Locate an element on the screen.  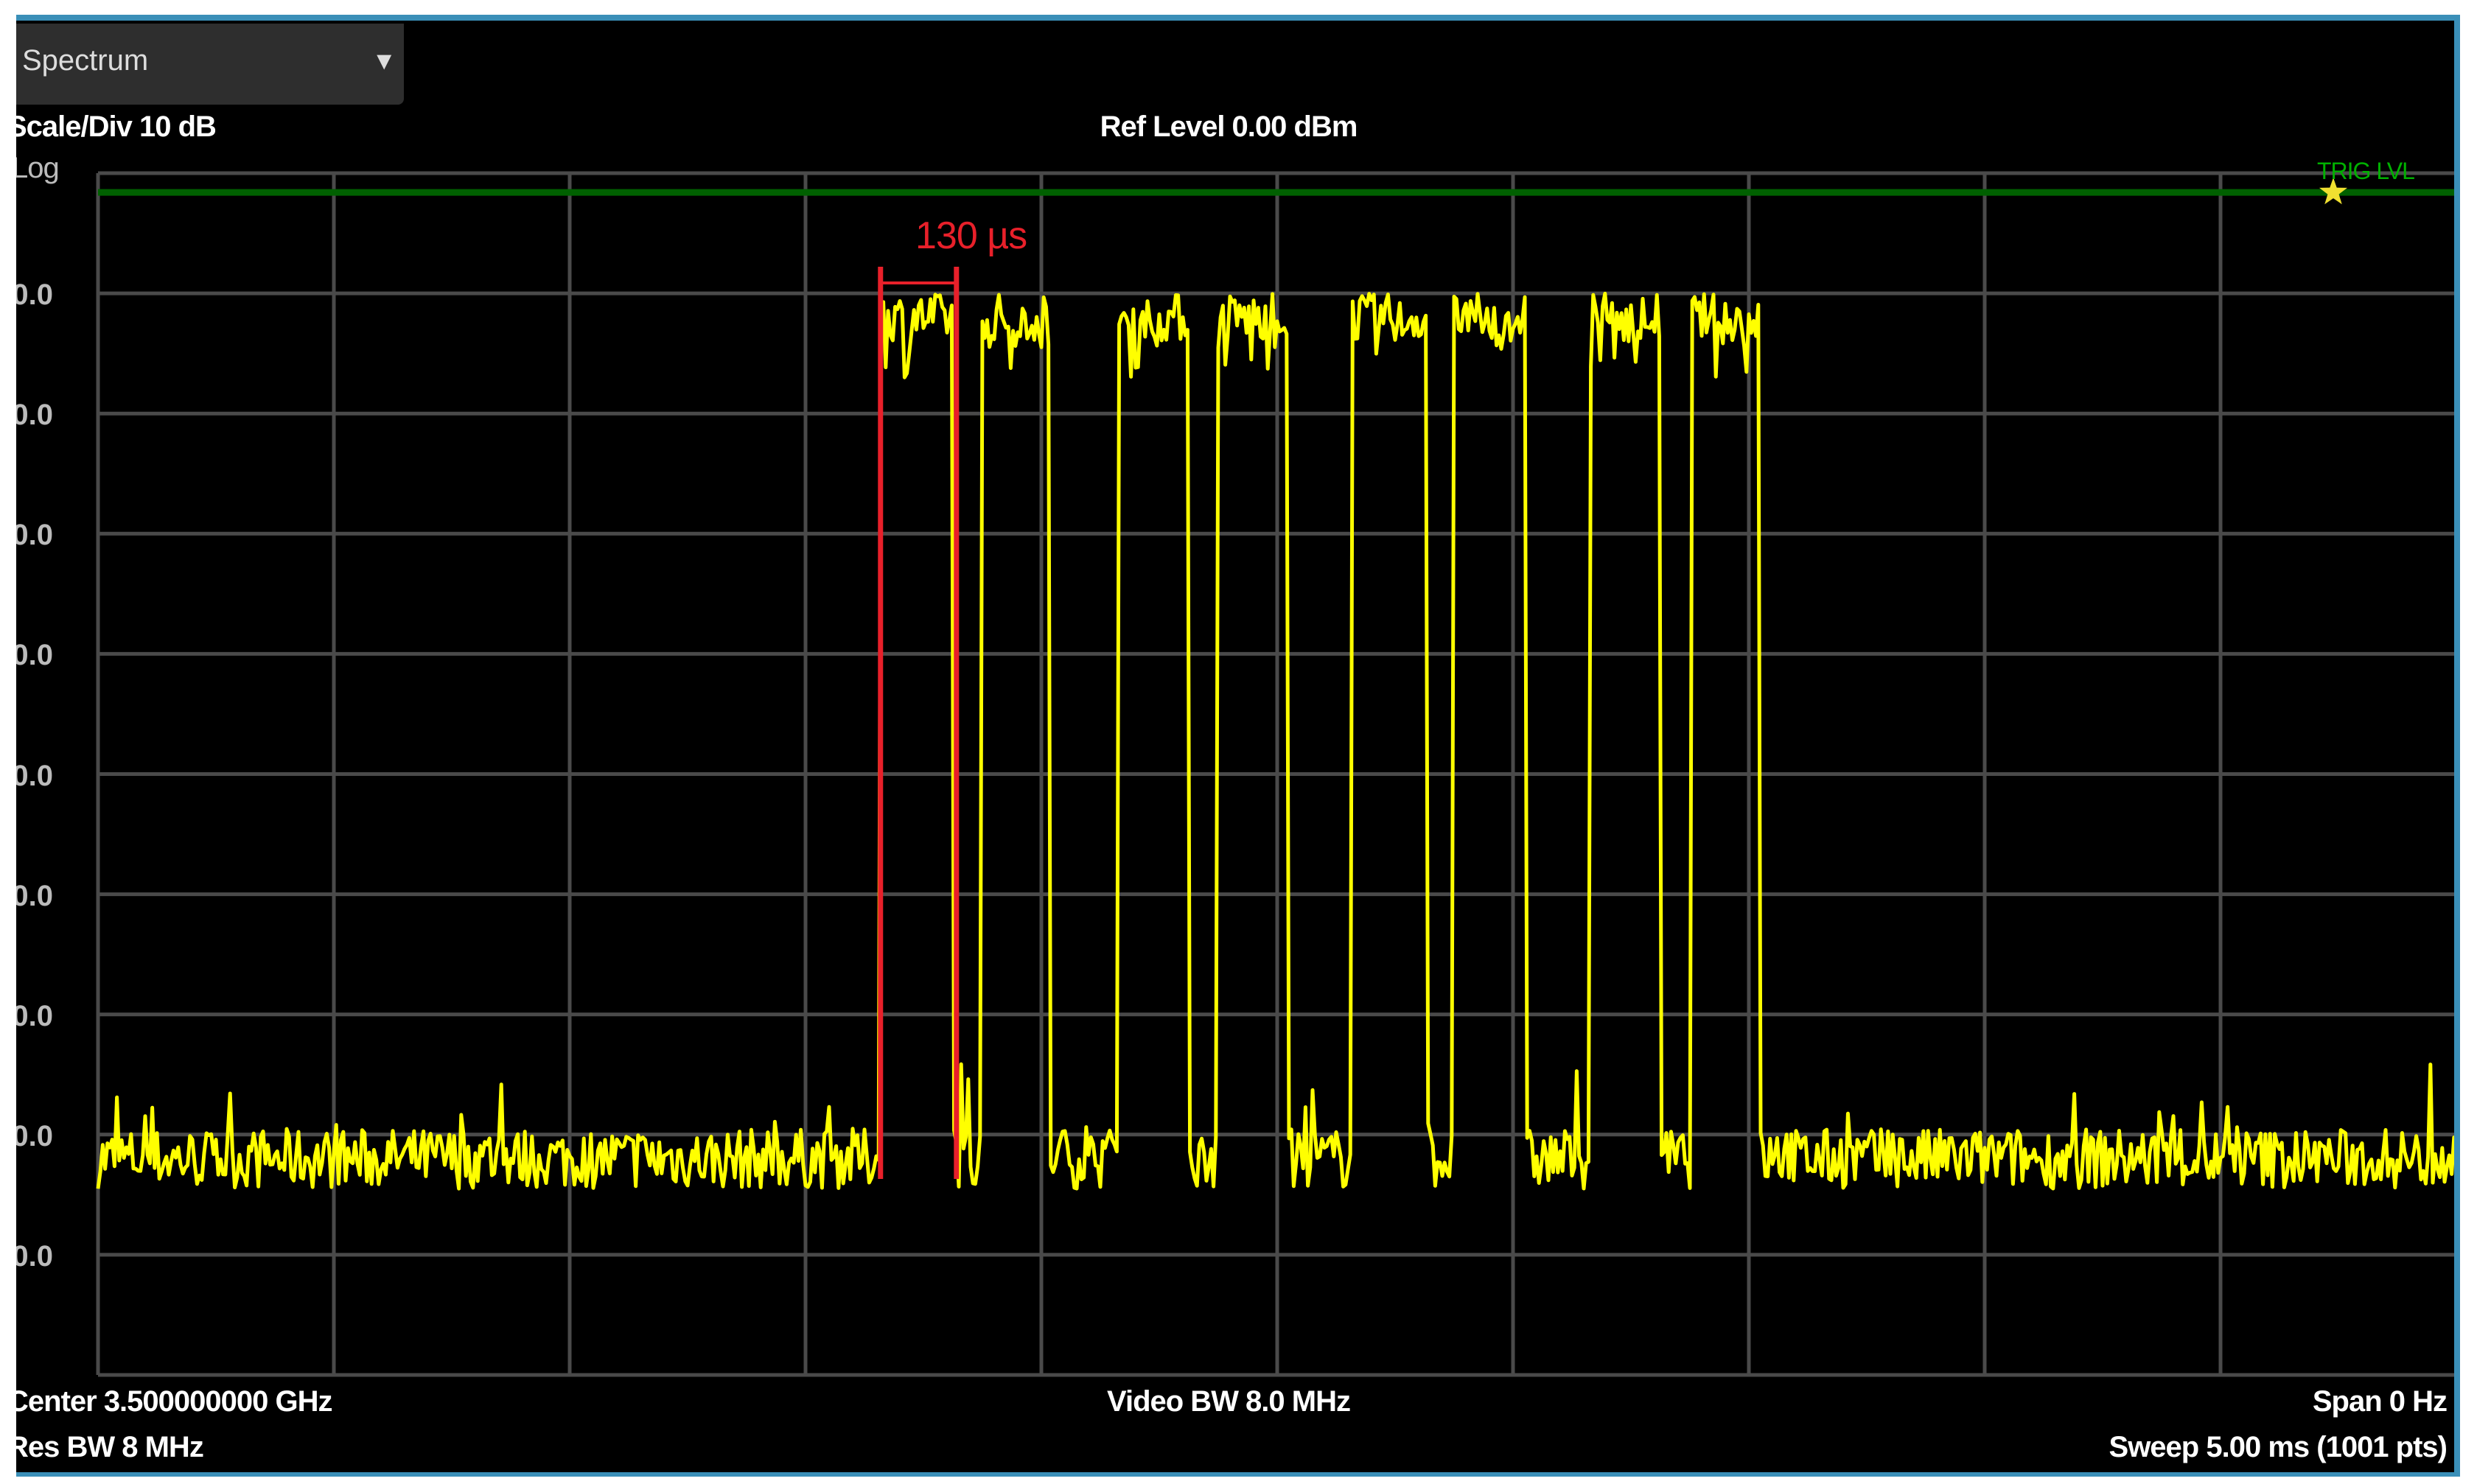
y-tick-label: -80.0 is located at coordinates (34, 1135).